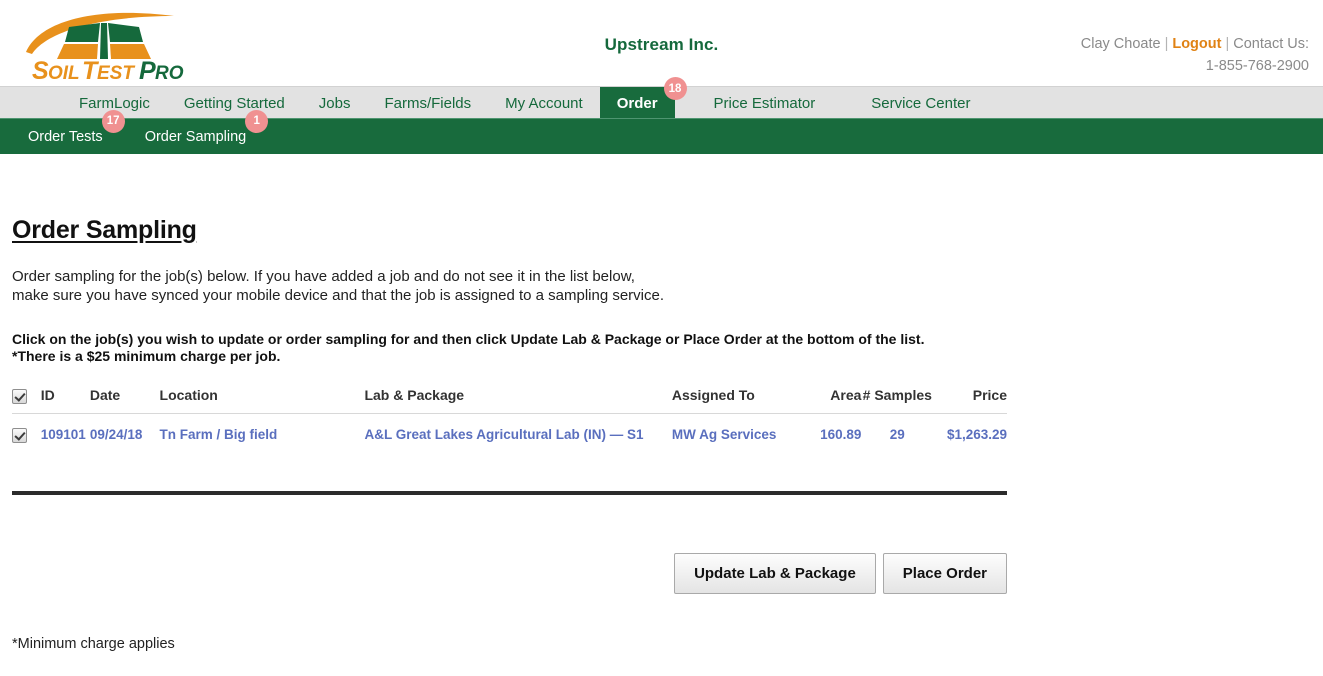 This screenshot has height=676, width=1323. What do you see at coordinates (897, 400) in the screenshot?
I see `header-samples: # Samples` at bounding box center [897, 400].